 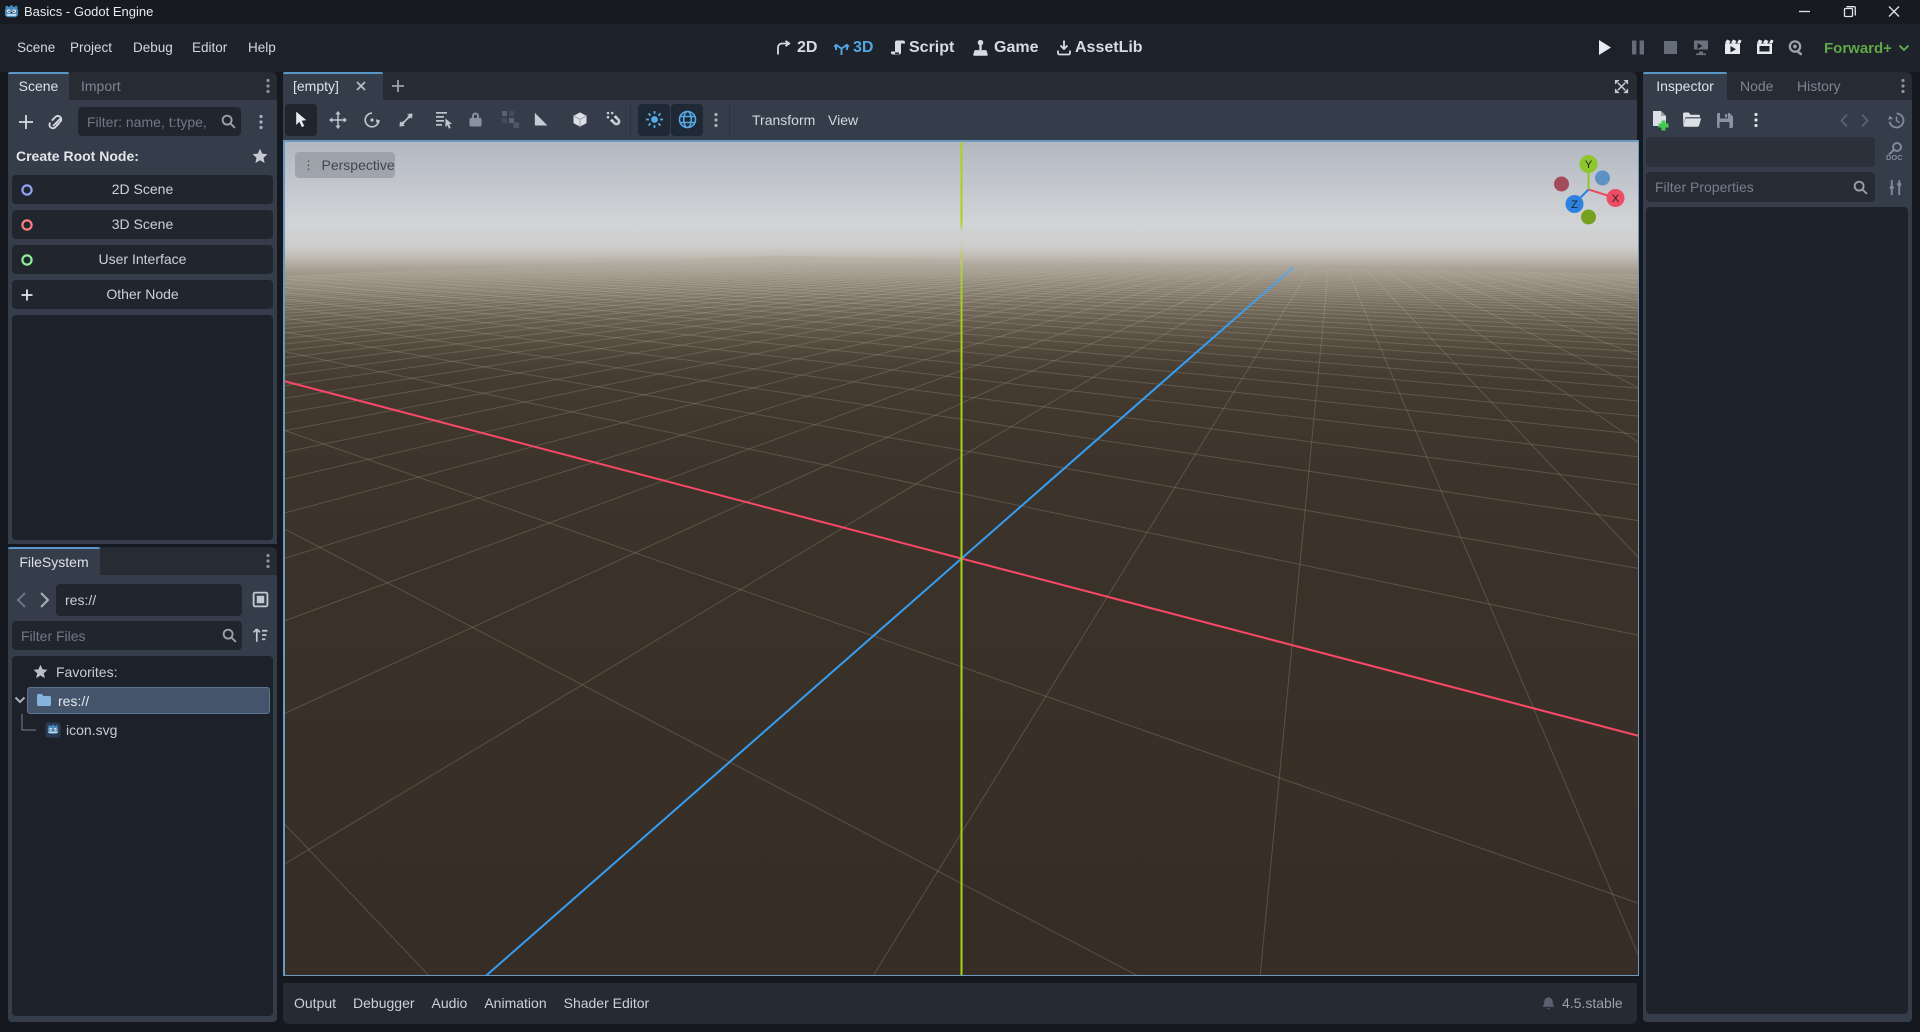 What do you see at coordinates (1574, 205) in the screenshot?
I see `svg-text: Z` at bounding box center [1574, 205].